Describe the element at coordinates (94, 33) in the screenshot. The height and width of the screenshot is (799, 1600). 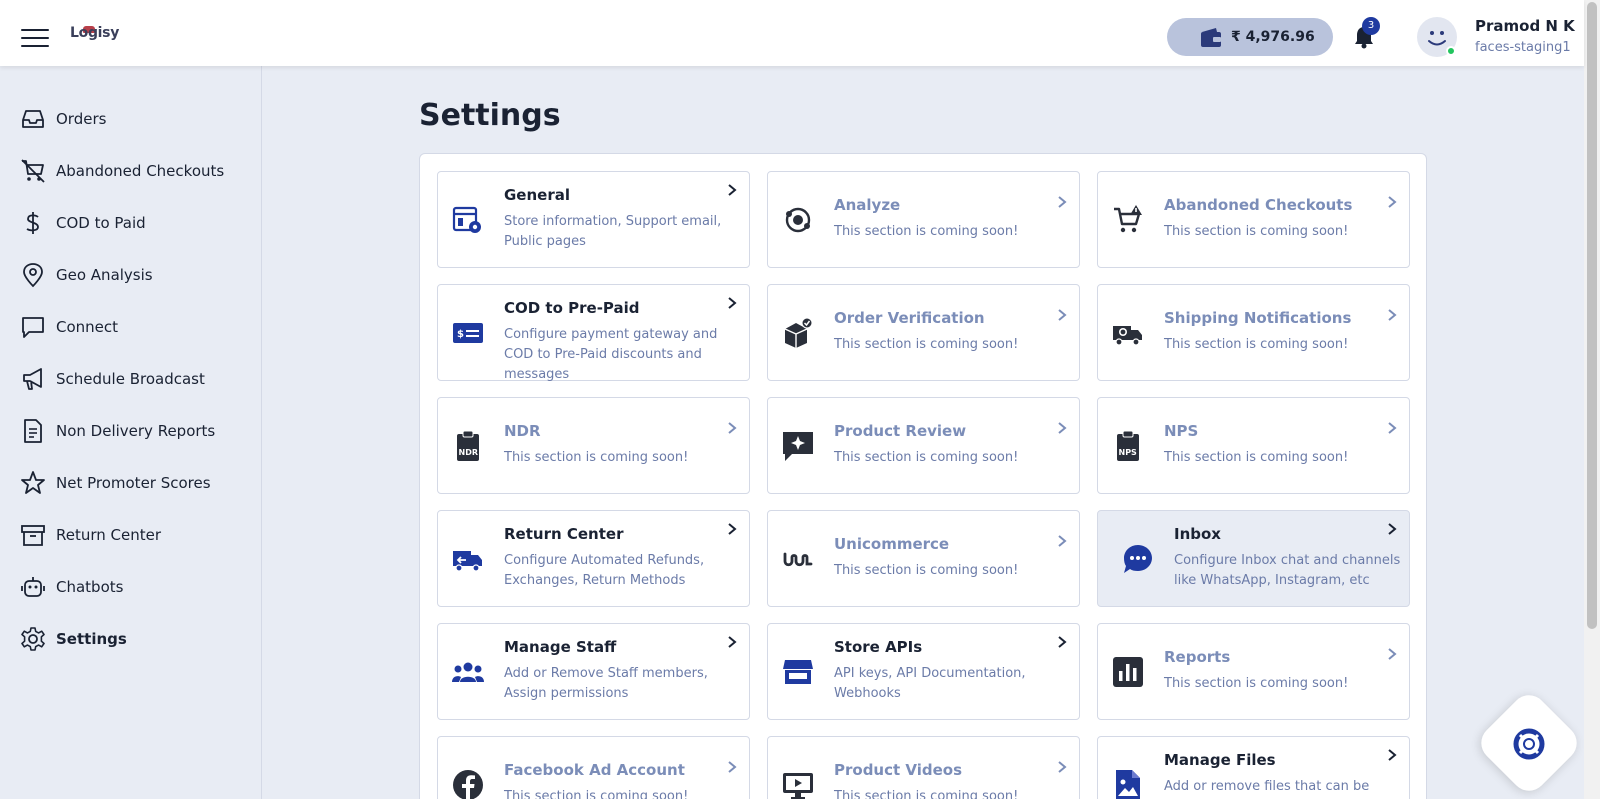
I see `logo: Logisy` at that location.